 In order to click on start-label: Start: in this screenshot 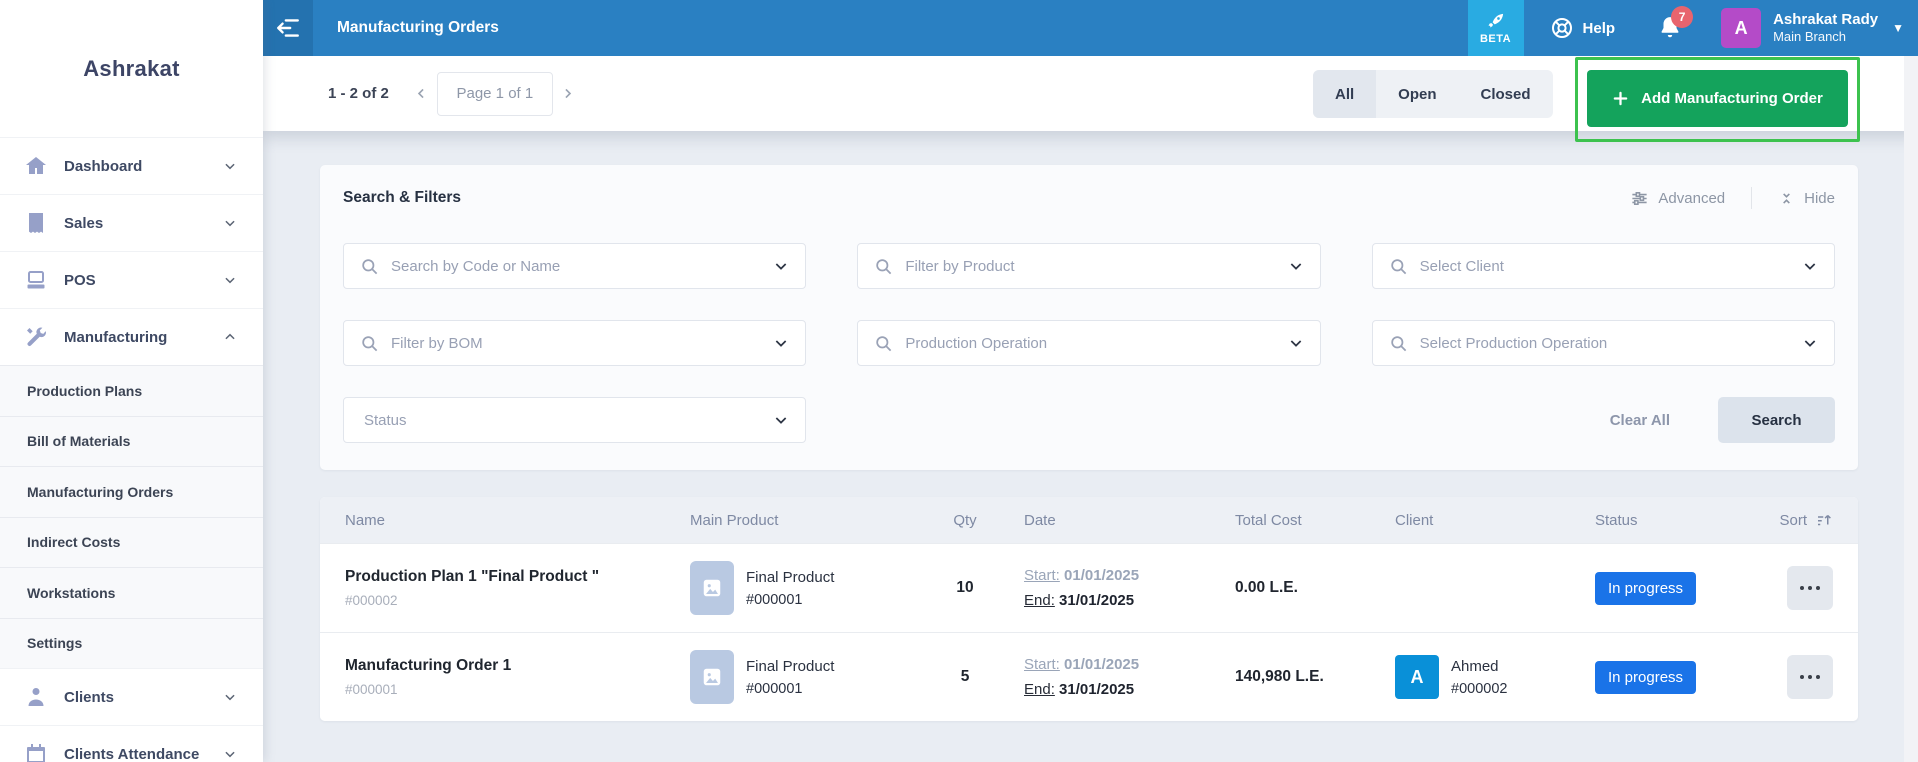, I will do `click(1042, 664)`.